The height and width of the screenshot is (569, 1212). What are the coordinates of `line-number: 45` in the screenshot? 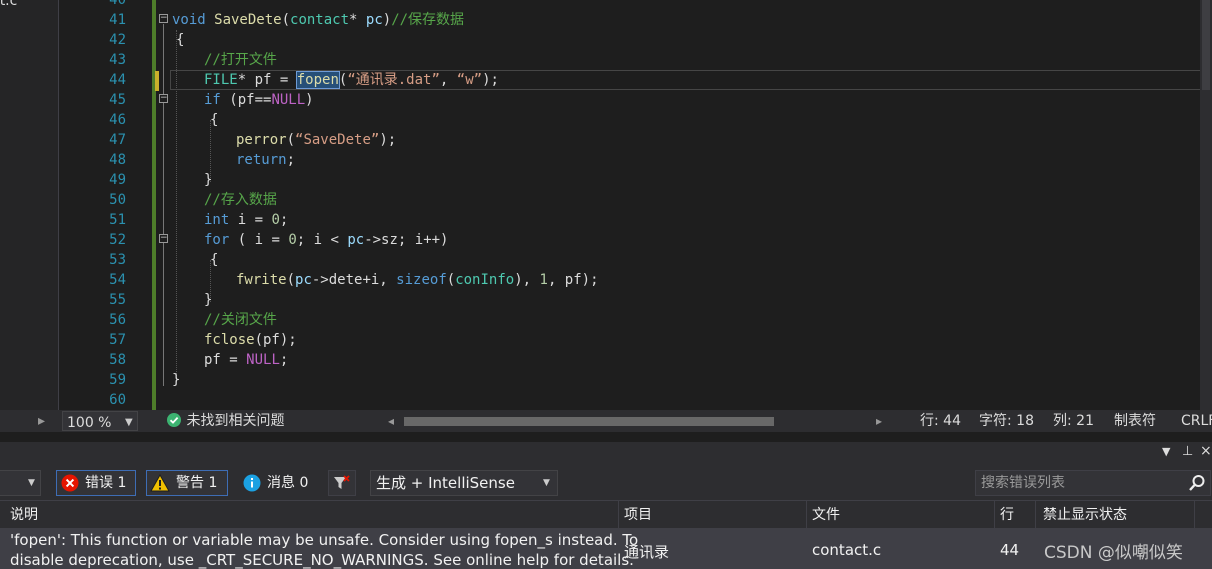 It's located at (117, 100).